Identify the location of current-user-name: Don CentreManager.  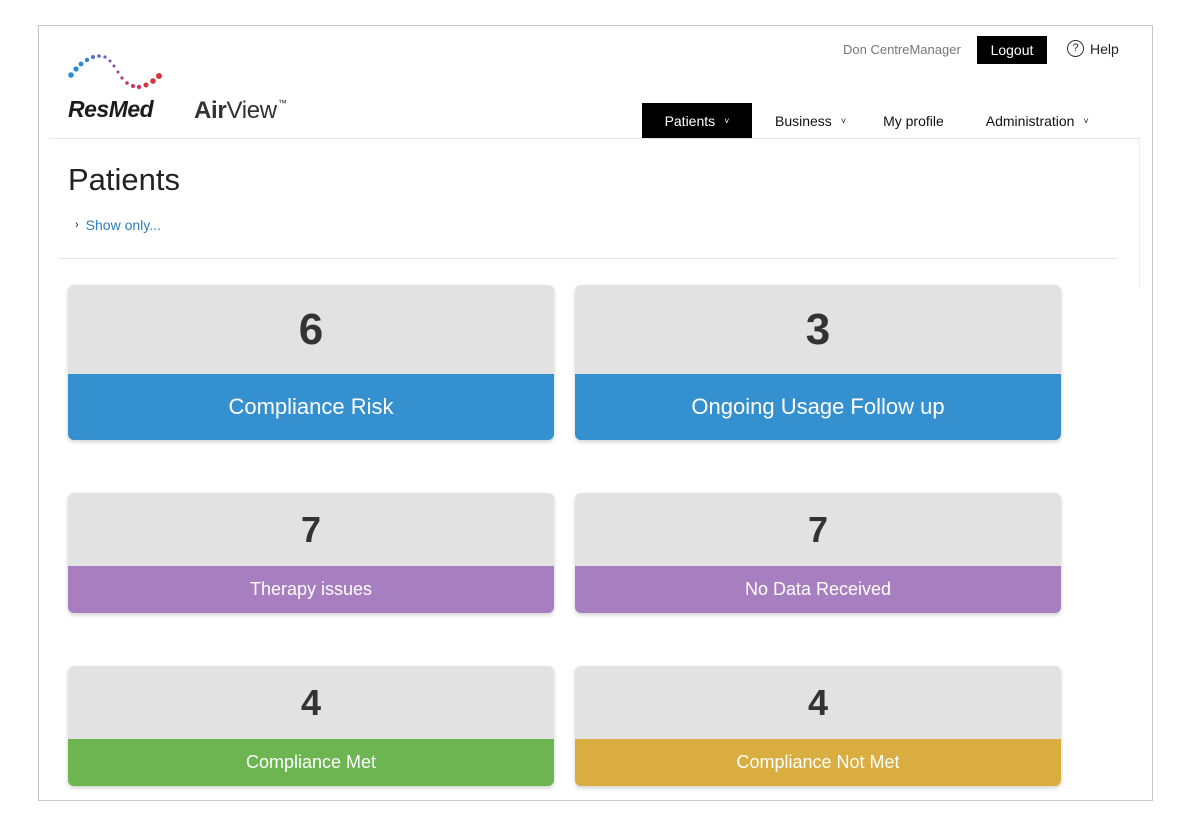
(902, 49).